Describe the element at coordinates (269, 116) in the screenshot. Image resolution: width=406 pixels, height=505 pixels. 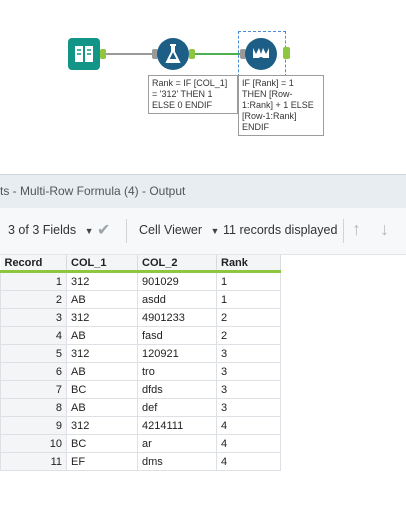
I see `annotation-line: [Row-1:Rank]` at that location.